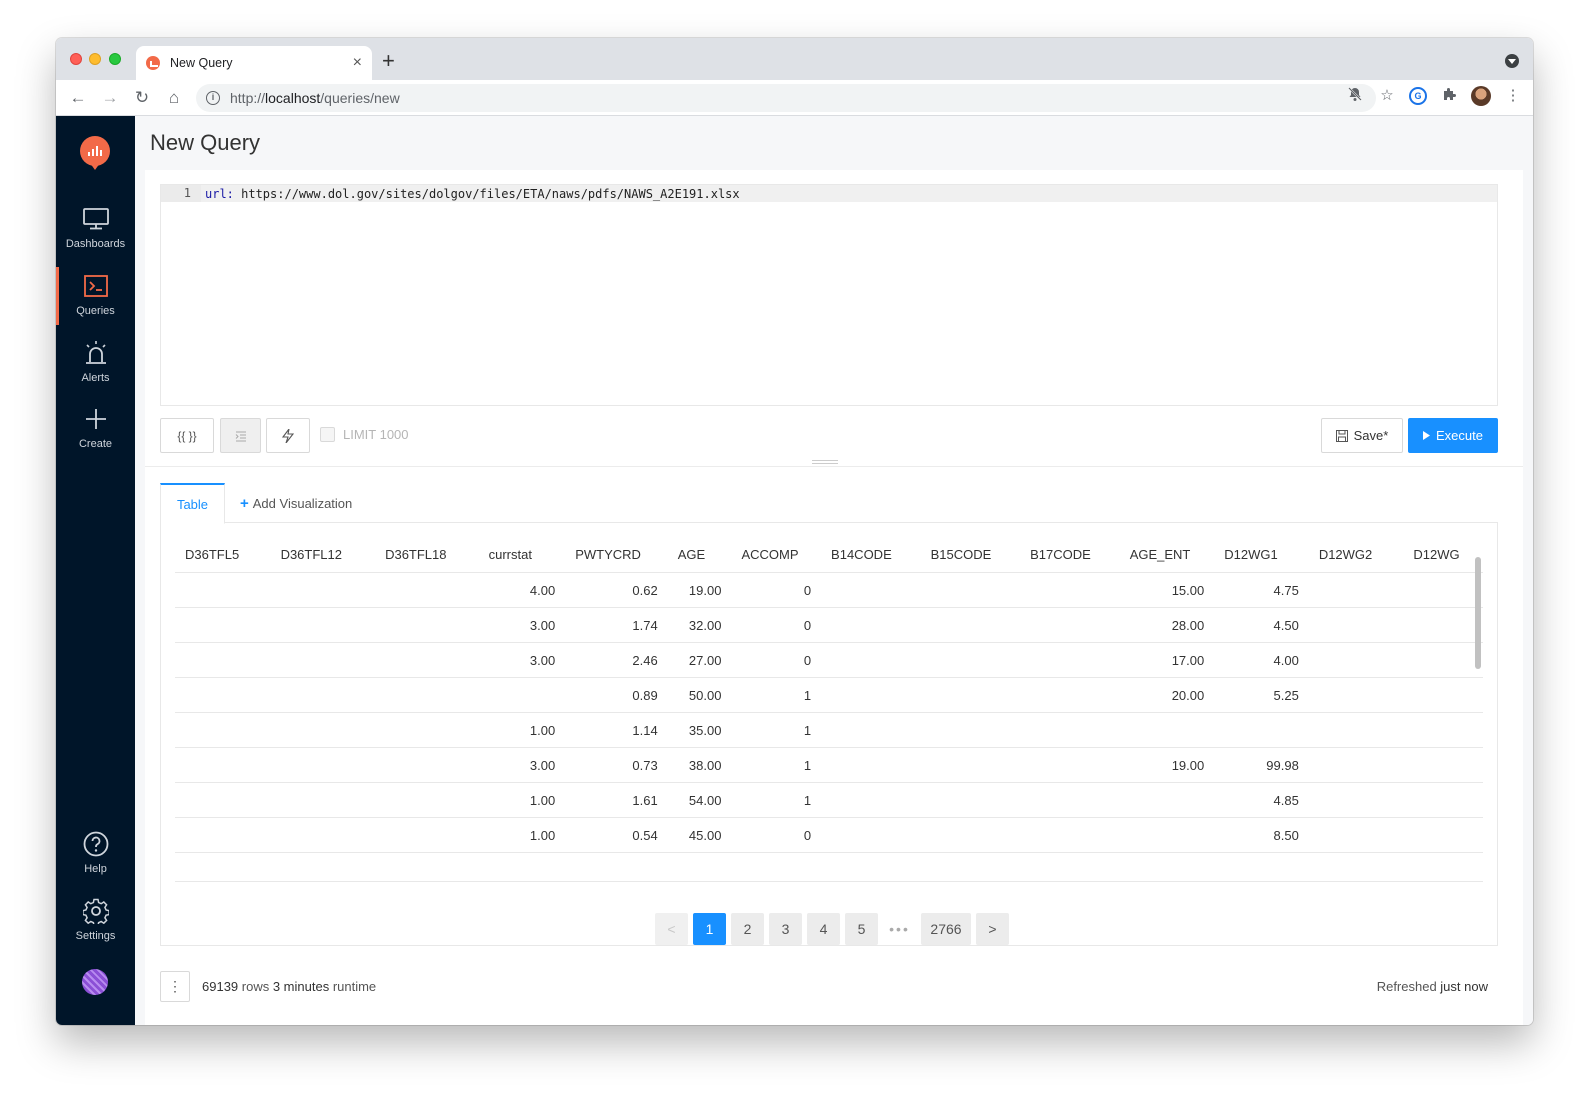 This screenshot has width=1590, height=1098. I want to click on column-header: currstat, so click(522, 554).